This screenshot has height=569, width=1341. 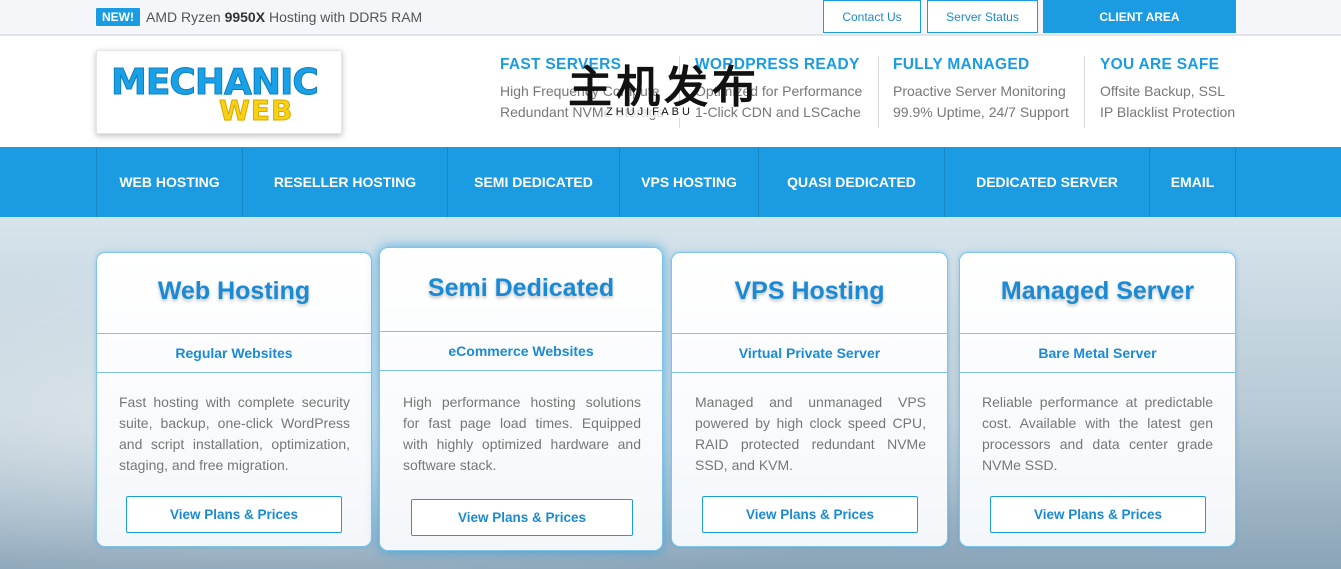 I want to click on new-badge: NEW!, so click(x=118, y=17).